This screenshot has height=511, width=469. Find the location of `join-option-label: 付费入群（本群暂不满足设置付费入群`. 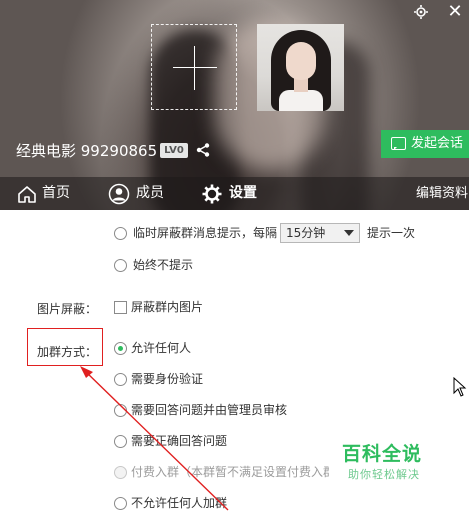

join-option-label: 付费入群（本群暂不满足设置付费入群 is located at coordinates (230, 472).